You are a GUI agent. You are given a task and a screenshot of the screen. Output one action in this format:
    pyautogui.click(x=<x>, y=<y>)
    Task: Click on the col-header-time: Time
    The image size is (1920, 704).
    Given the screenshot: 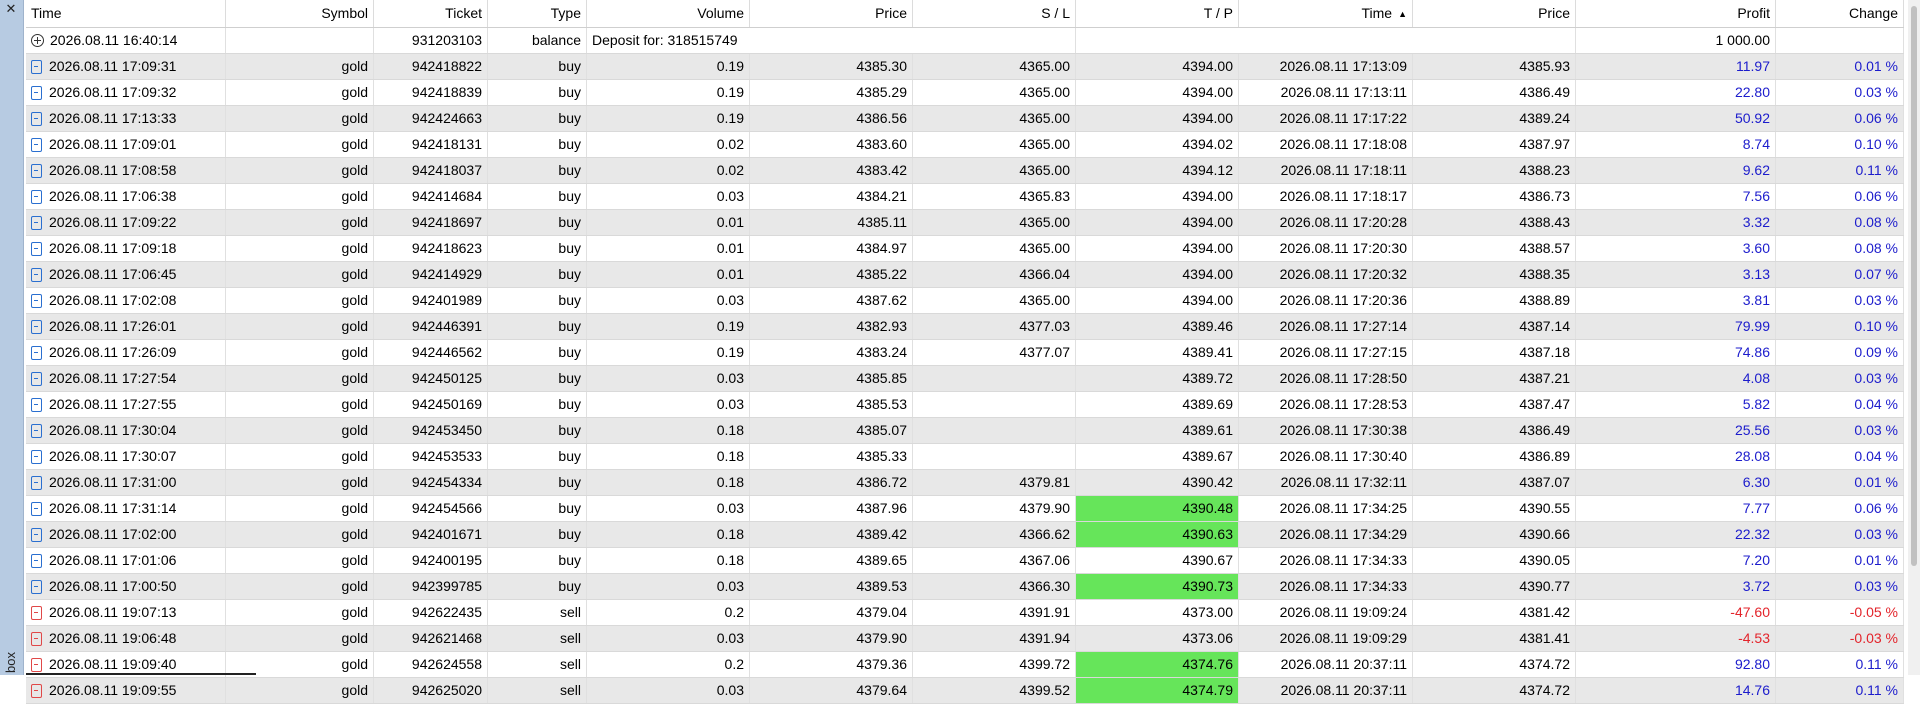 What is the action you would take?
    pyautogui.click(x=126, y=13)
    